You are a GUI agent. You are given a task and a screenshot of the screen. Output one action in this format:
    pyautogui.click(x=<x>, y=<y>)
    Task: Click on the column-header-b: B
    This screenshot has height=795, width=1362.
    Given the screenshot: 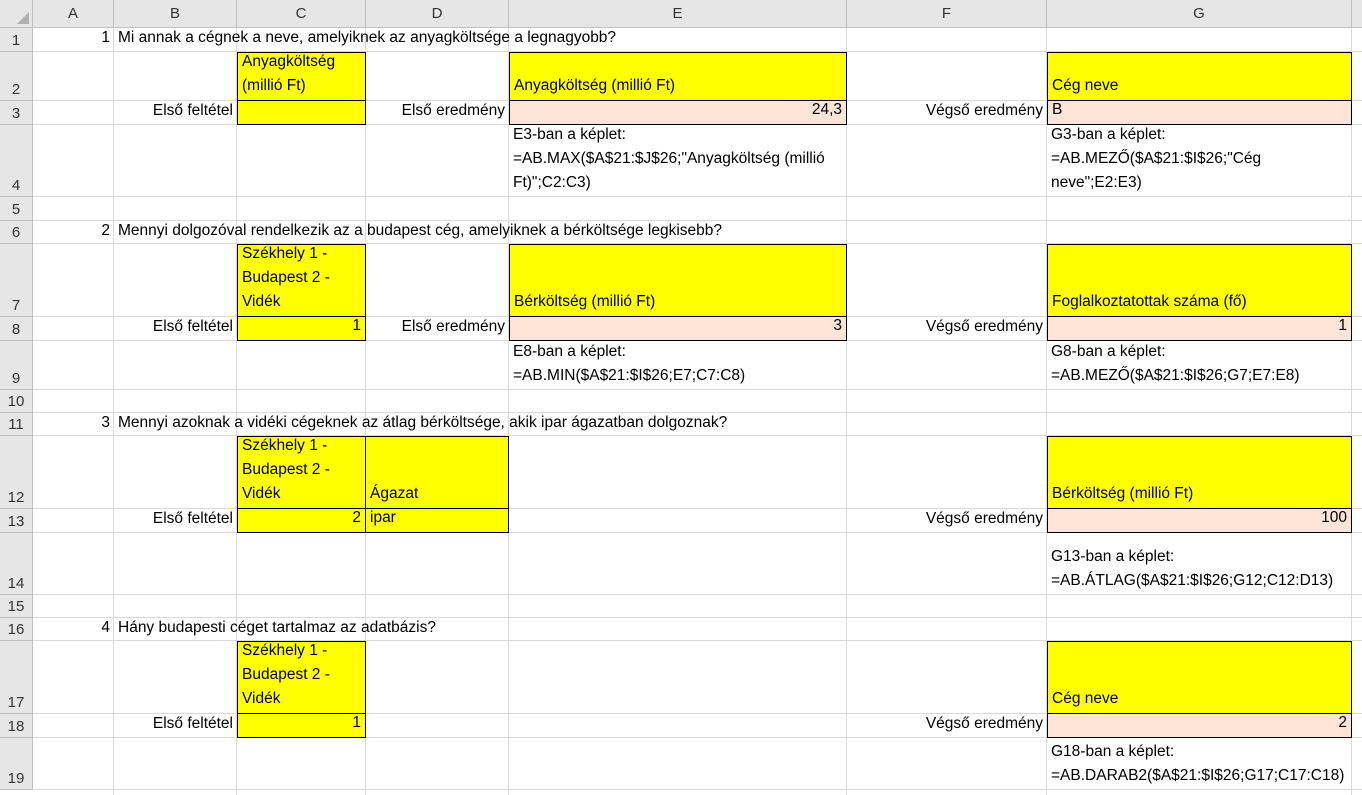 What is the action you would take?
    pyautogui.click(x=175, y=14)
    